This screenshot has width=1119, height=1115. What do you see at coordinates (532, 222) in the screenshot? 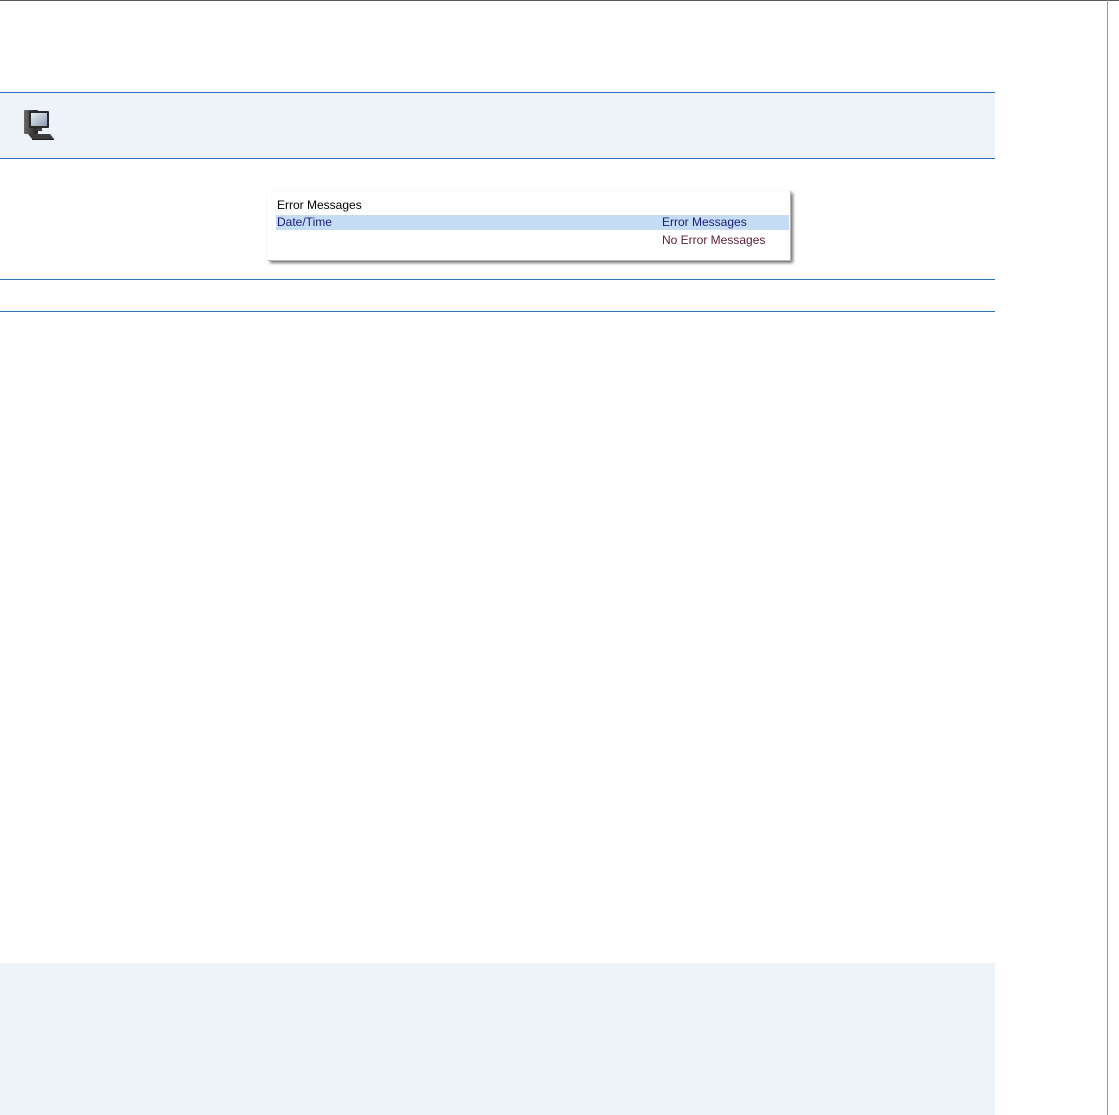
I see `table-header-row: Date/Time Error Messages` at bounding box center [532, 222].